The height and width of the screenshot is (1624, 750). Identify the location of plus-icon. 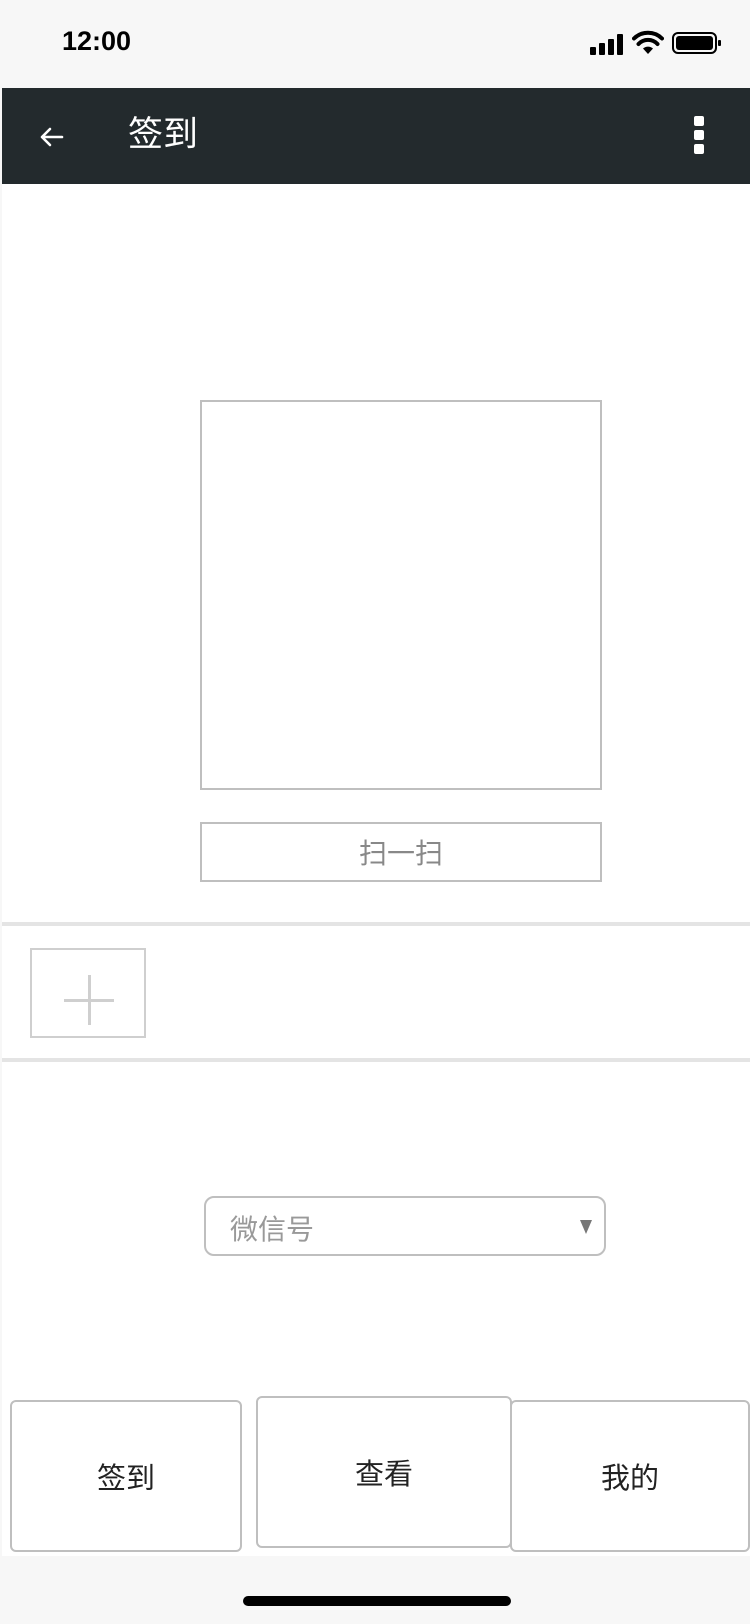
(89, 1000).